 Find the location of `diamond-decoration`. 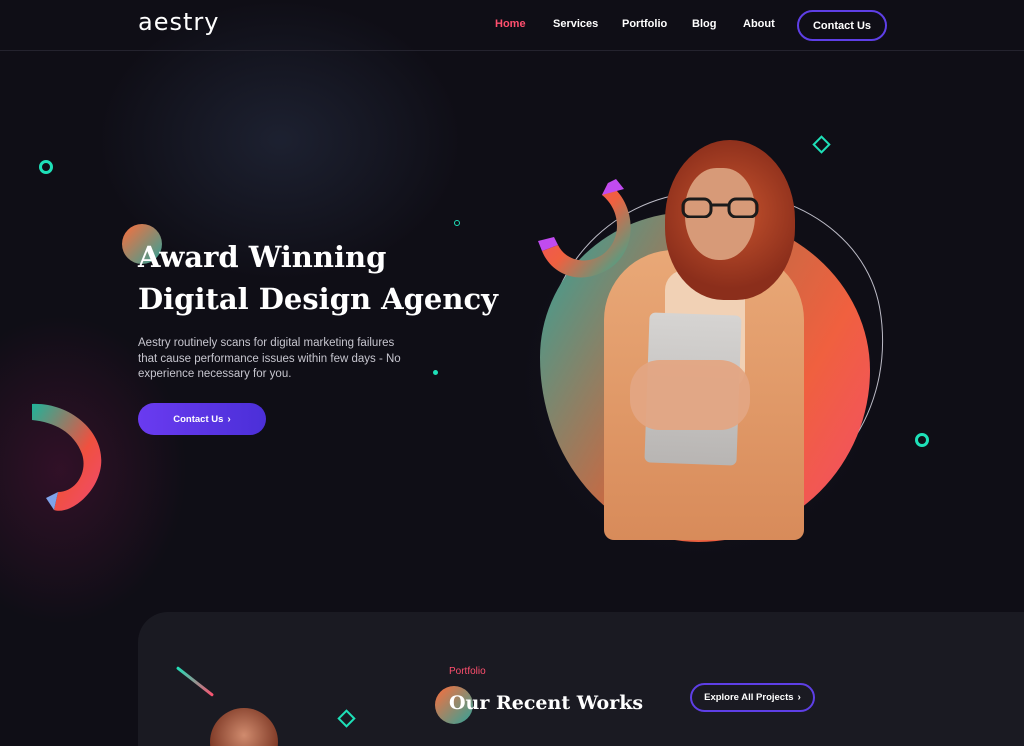

diamond-decoration is located at coordinates (821, 144).